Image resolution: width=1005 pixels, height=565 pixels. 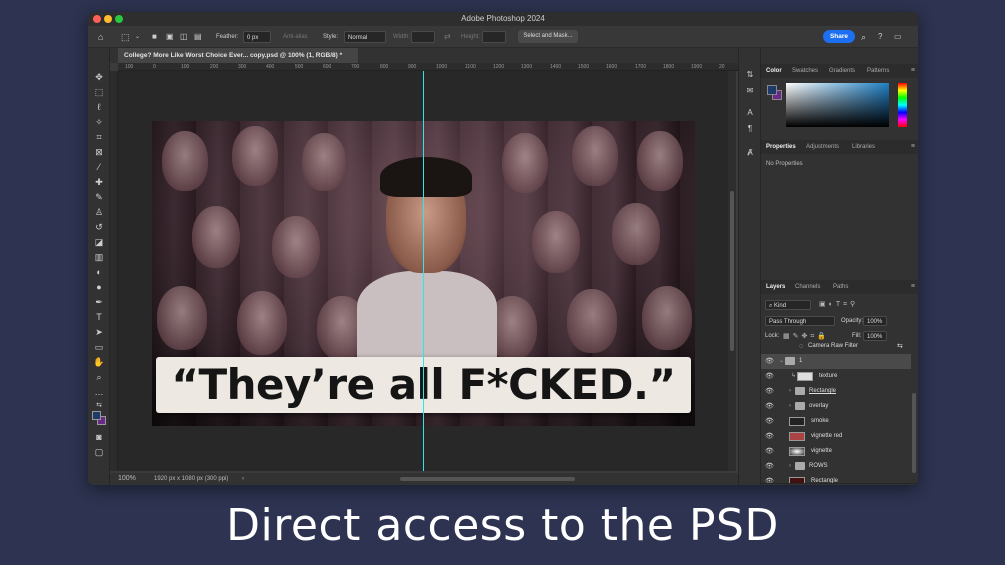 What do you see at coordinates (822, 147) in the screenshot?
I see `tab-adjustments: Adjustments` at bounding box center [822, 147].